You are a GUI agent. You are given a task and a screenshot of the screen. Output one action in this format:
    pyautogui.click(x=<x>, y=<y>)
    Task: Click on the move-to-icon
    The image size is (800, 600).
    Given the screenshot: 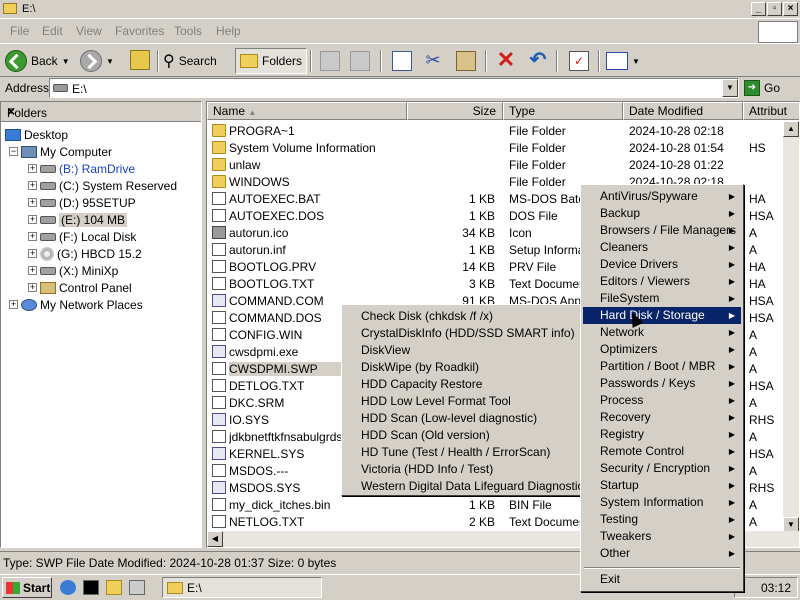 What is the action you would take?
    pyautogui.click(x=330, y=61)
    